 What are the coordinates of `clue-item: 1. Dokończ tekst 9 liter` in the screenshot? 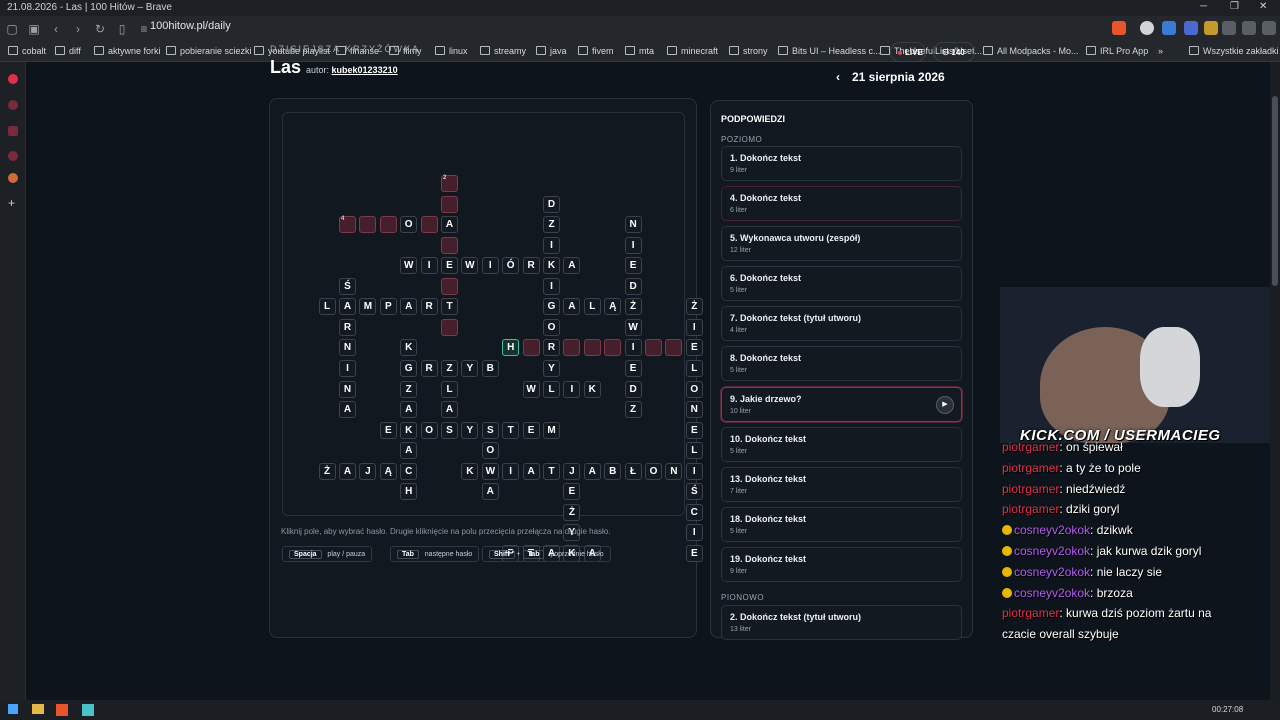 It's located at (841, 163).